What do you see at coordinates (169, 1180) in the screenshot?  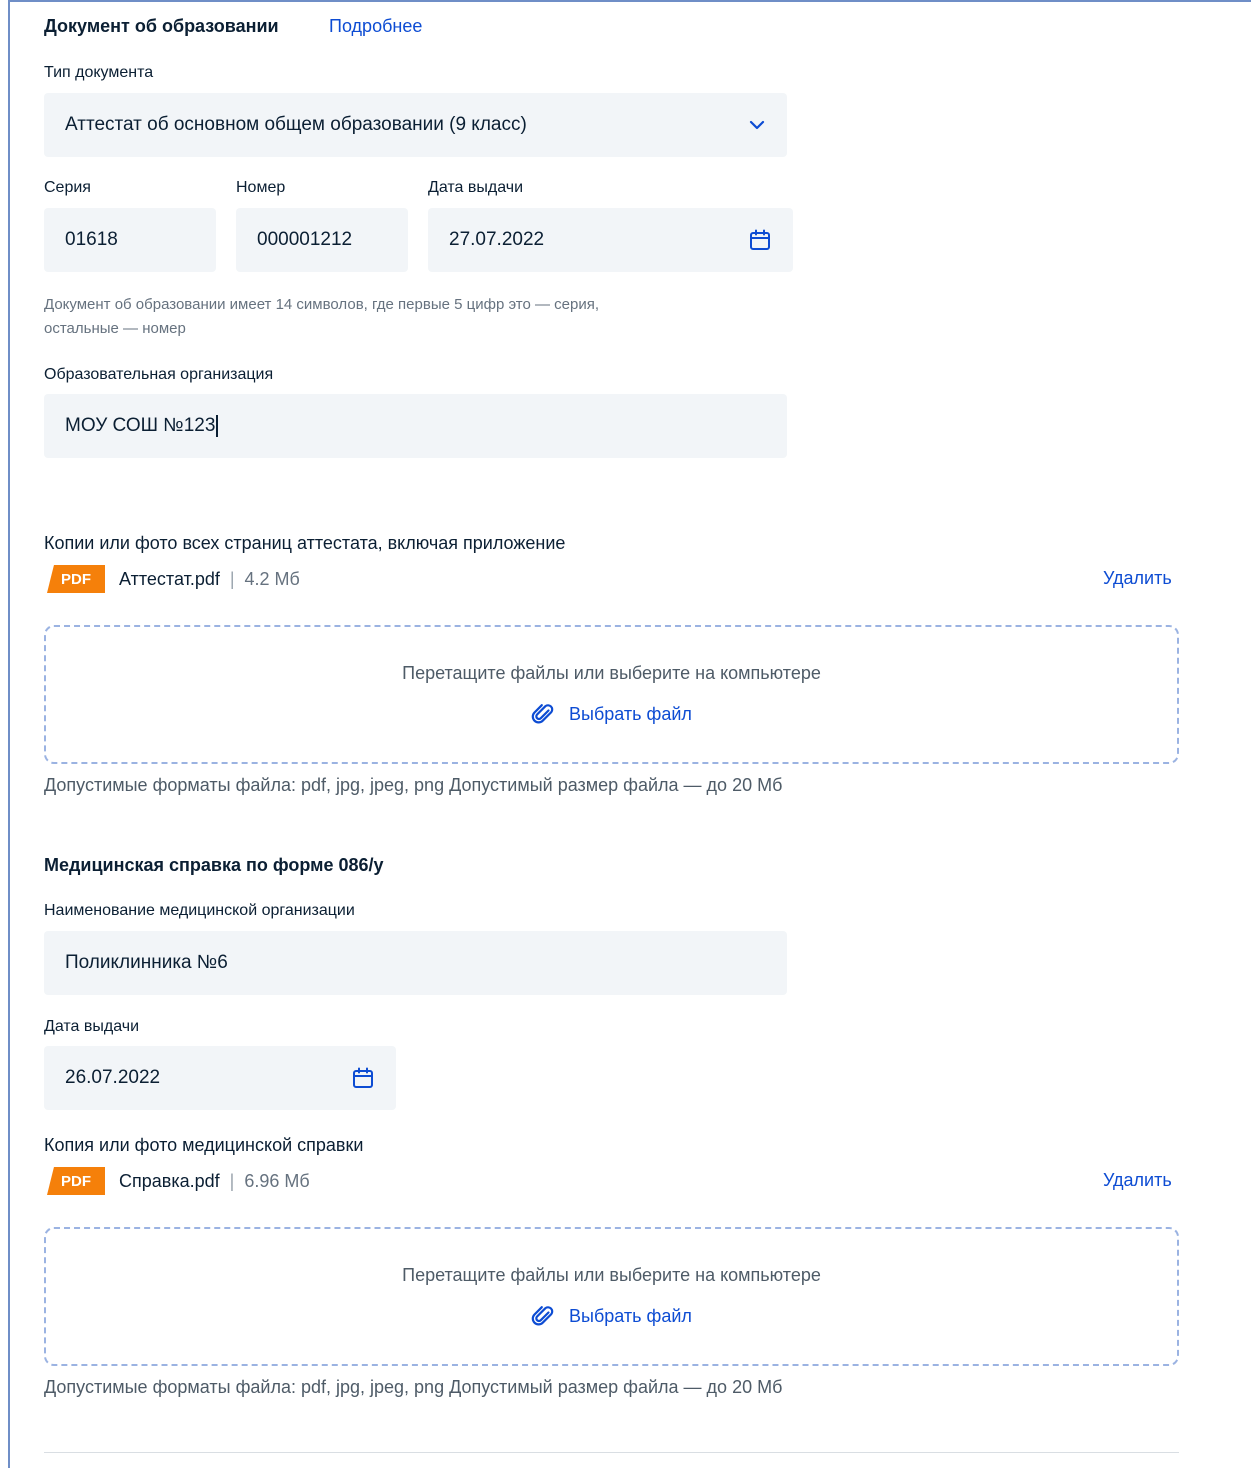 I see `file-name: Справка.pdf` at bounding box center [169, 1180].